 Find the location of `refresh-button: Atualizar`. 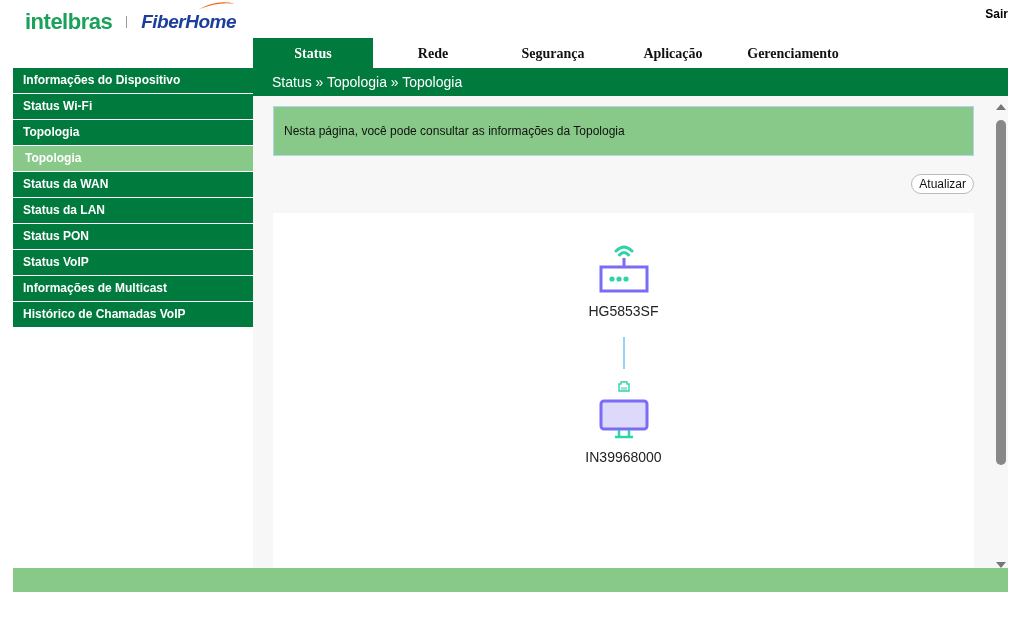

refresh-button: Atualizar is located at coordinates (942, 184).